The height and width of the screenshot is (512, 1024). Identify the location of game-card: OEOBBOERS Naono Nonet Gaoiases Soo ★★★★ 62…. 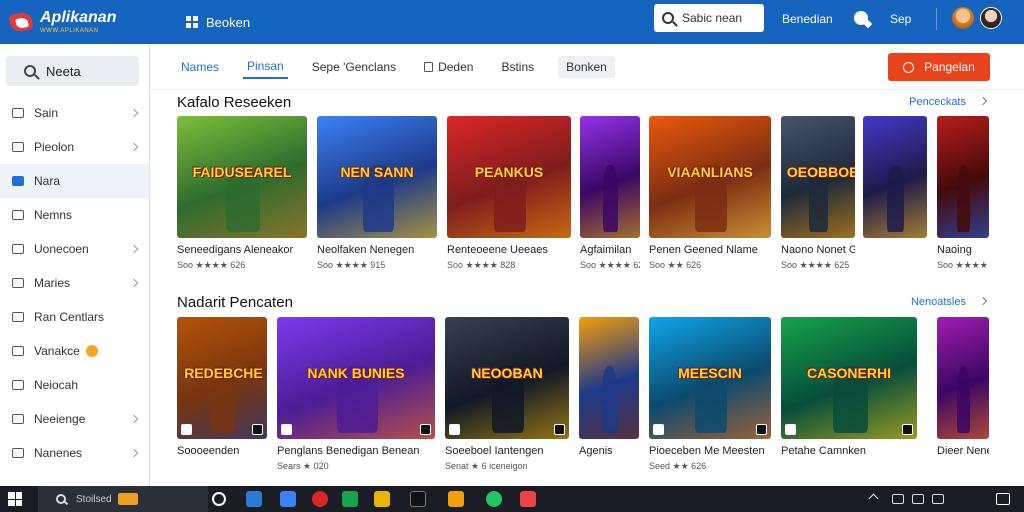
(818, 193).